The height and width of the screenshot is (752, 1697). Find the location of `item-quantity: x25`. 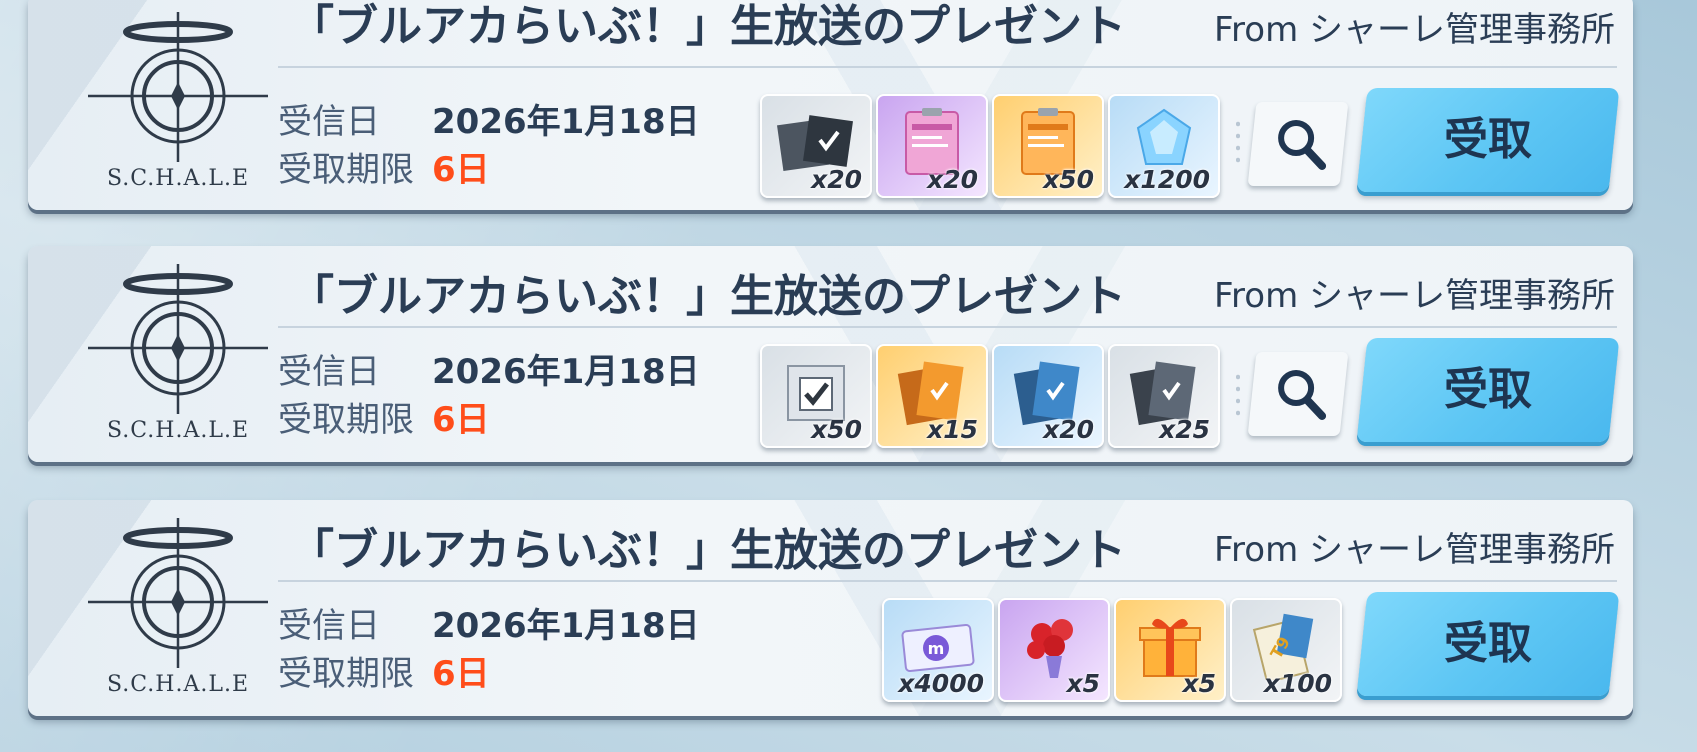

item-quantity: x25 is located at coordinates (1184, 429).